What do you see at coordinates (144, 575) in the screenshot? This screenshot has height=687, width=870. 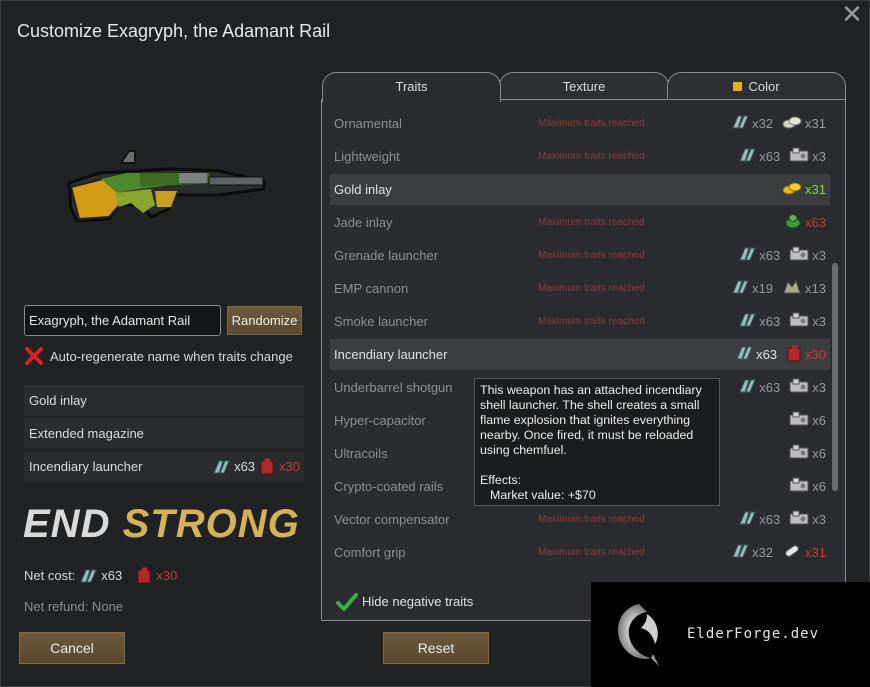 I see `chemfuel-icon` at bounding box center [144, 575].